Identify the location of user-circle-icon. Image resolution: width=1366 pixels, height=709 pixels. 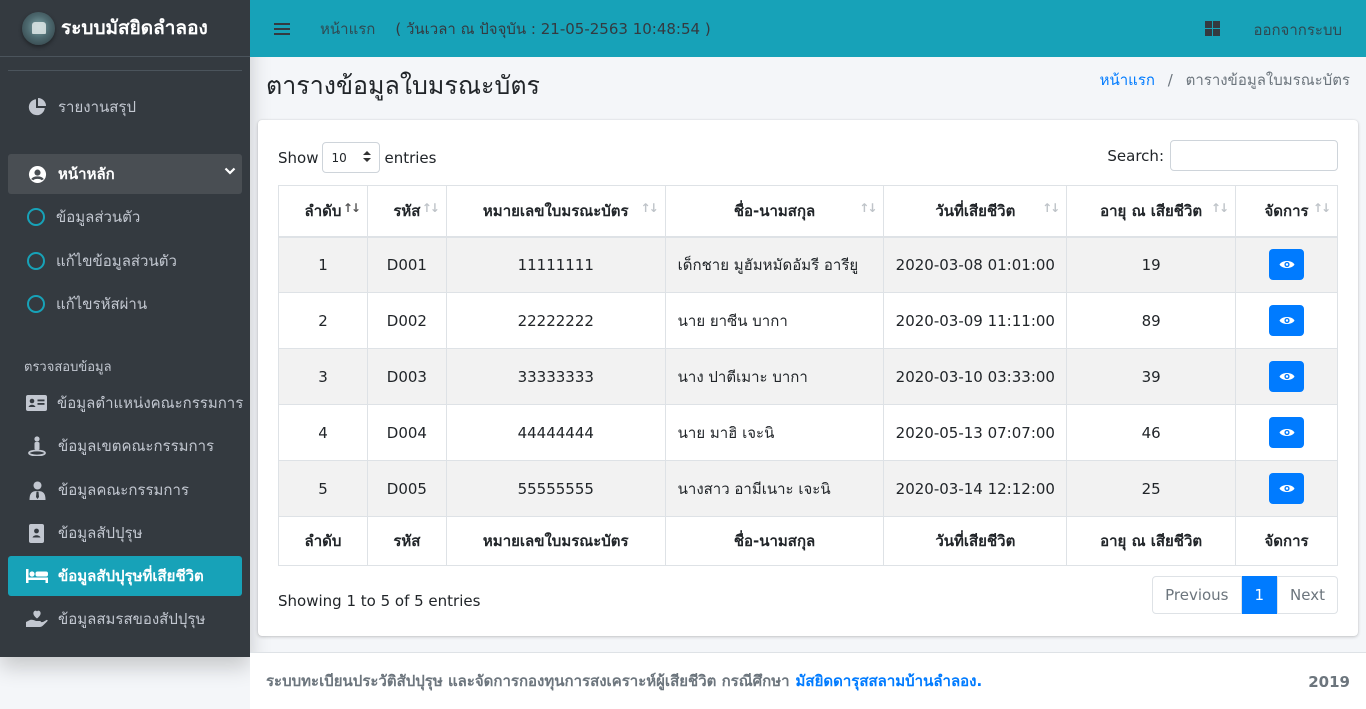
(37, 174).